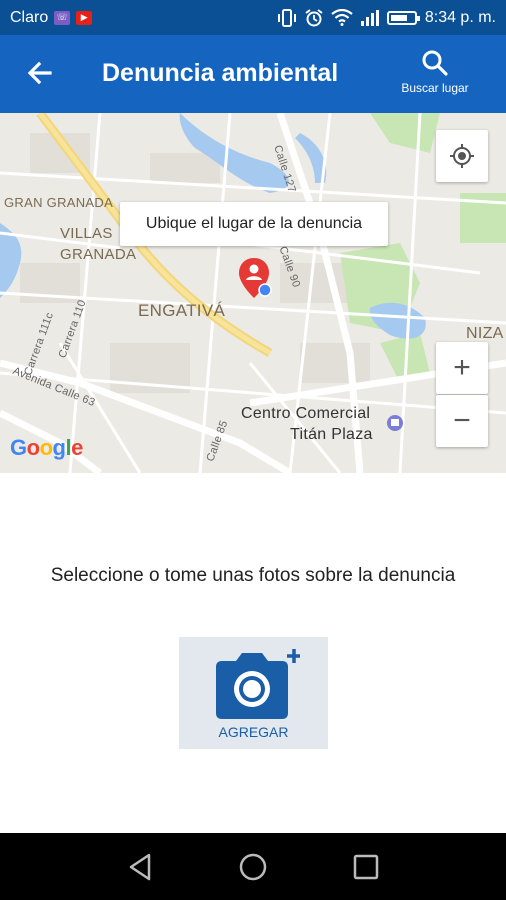 This screenshot has height=900, width=506. I want to click on arrow-back-icon, so click(39, 73).